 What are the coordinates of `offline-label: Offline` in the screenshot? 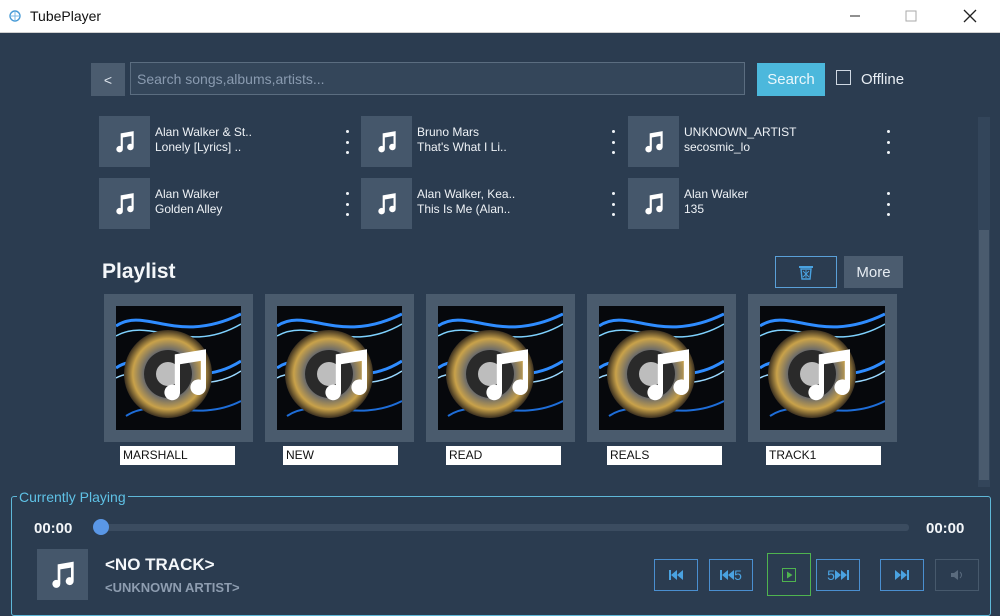 It's located at (883, 79).